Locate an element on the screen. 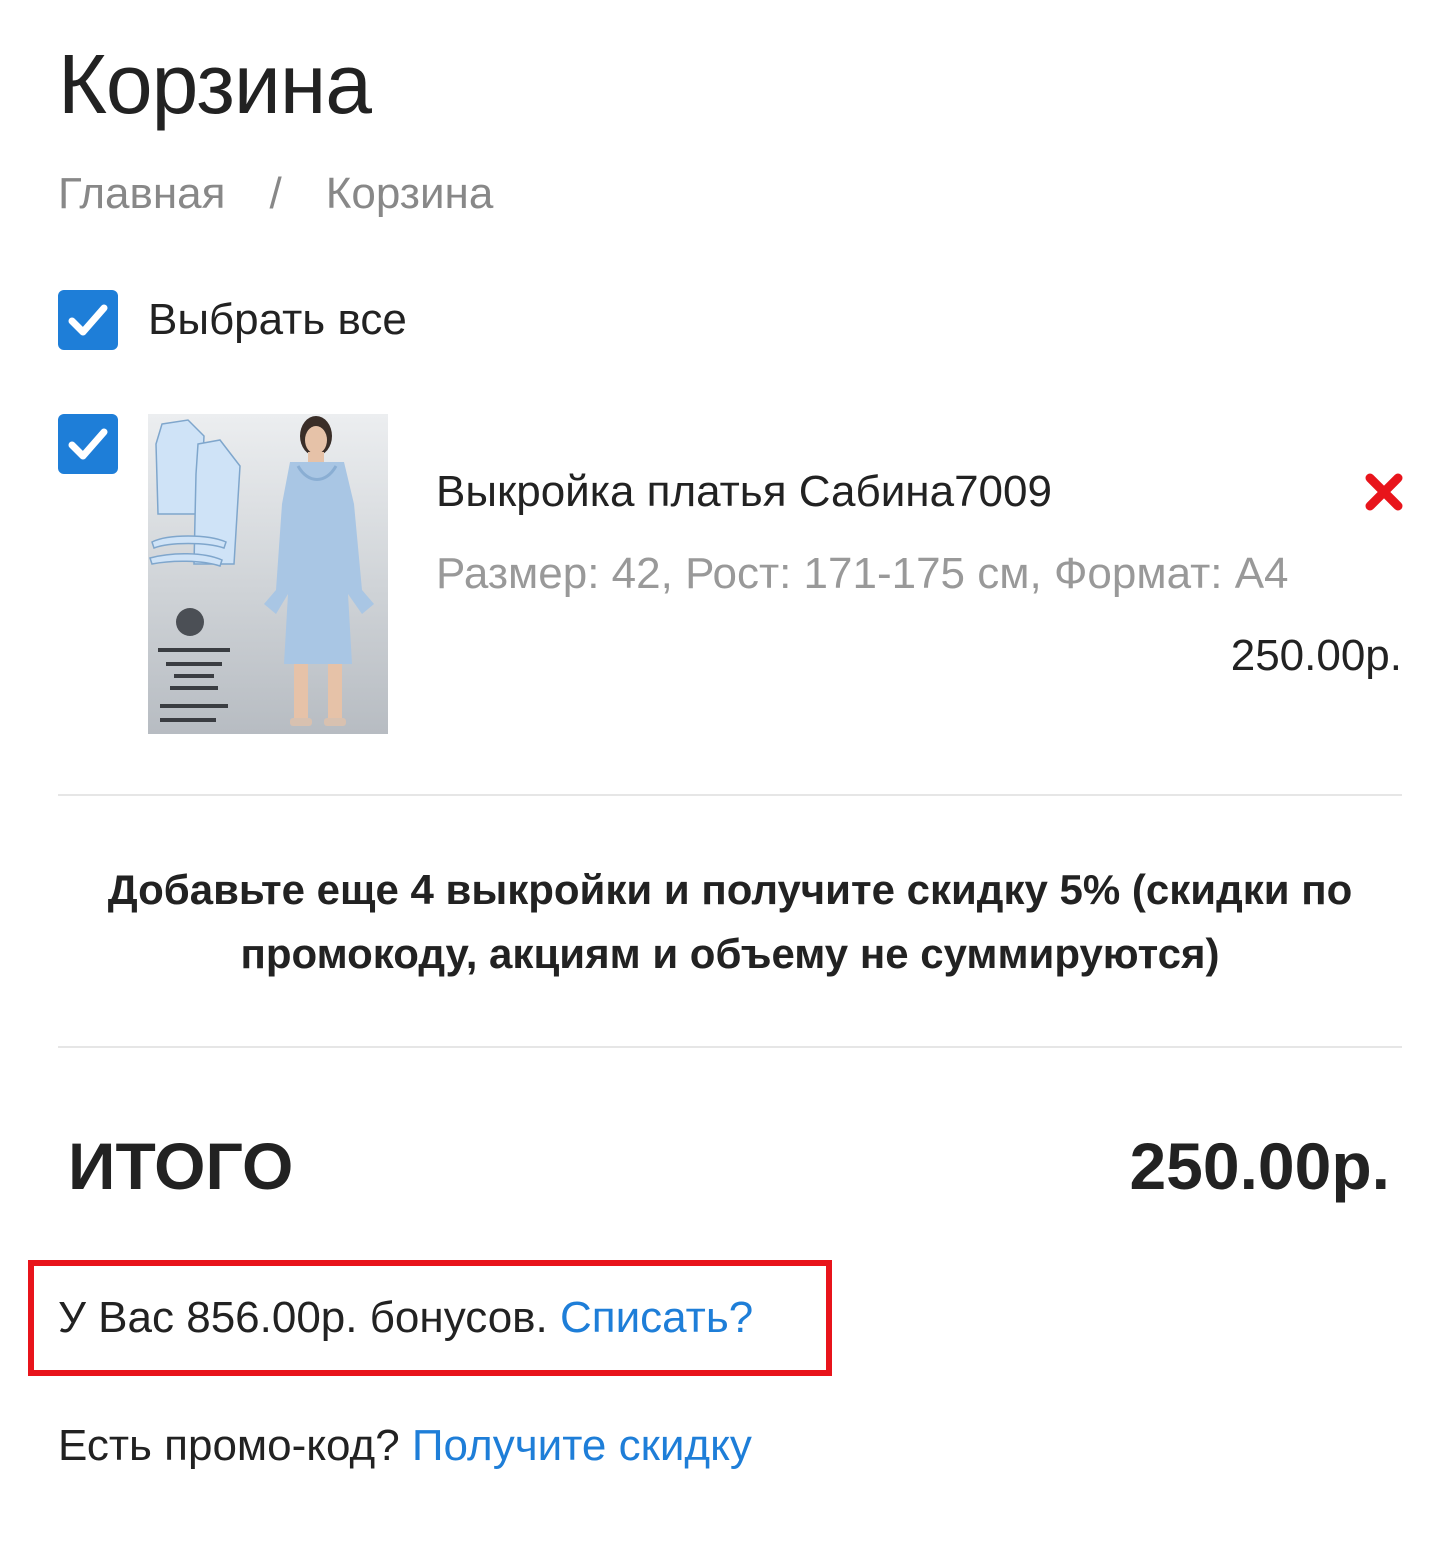  use-bonus-link: Списать? is located at coordinates (656, 1317).